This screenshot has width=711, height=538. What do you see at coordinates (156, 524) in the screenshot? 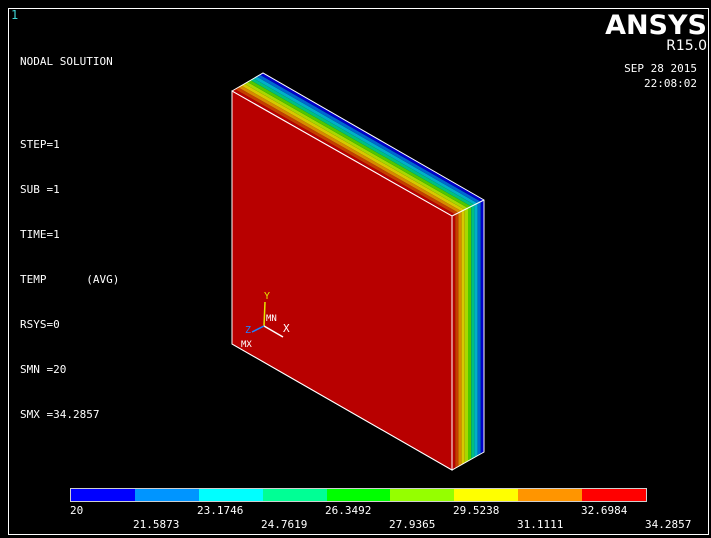
I see `legend-label: 21.5873` at bounding box center [156, 524].